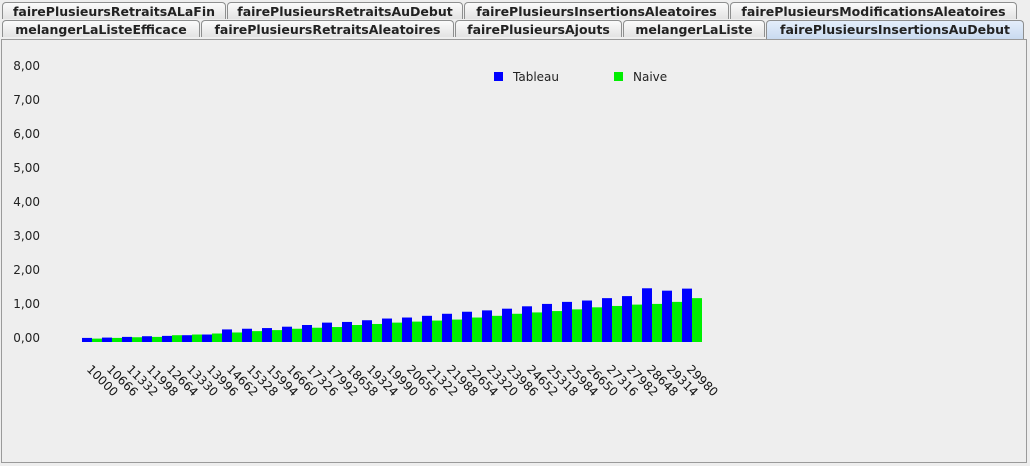  I want to click on y-tick-label: 7,00, so click(26, 100).